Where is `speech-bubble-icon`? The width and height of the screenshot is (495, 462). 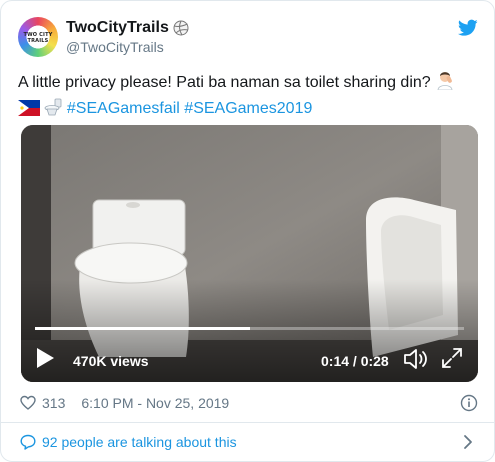
speech-bubble-icon is located at coordinates (28, 442).